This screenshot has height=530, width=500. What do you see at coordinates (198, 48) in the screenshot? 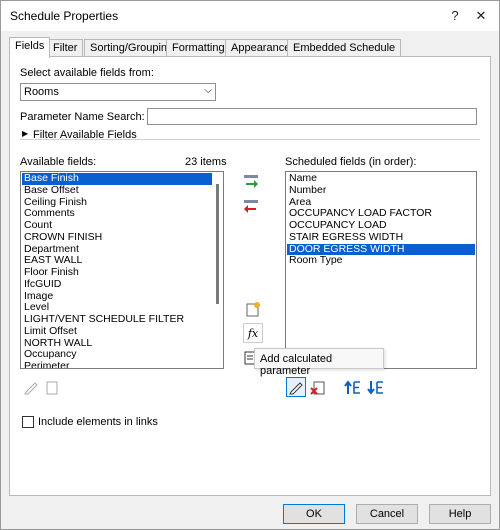
I see `tab-formatting: Formatting` at bounding box center [198, 48].